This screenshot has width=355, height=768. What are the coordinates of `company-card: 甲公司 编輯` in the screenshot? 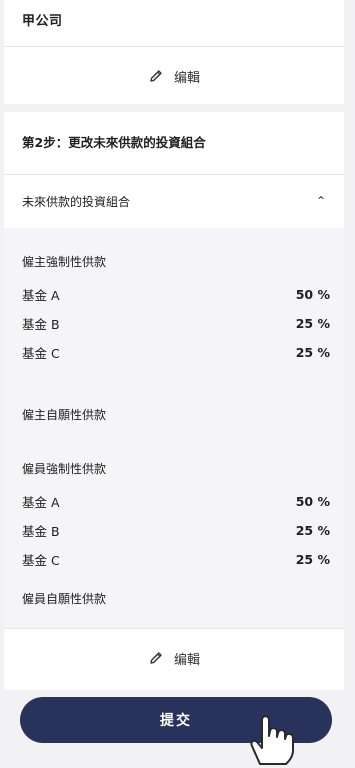 It's located at (174, 52).